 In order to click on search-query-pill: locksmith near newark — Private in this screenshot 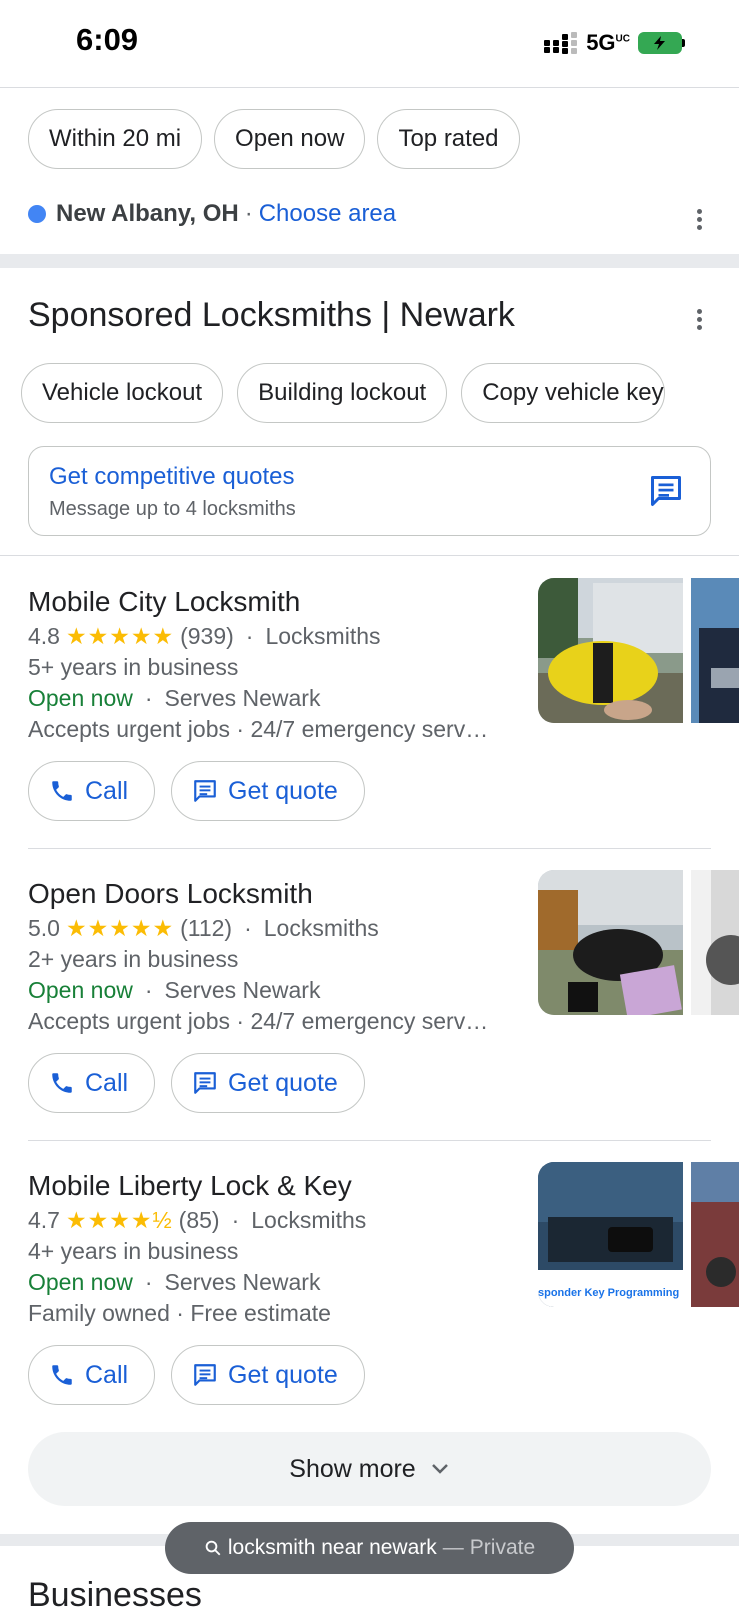, I will do `click(369, 1548)`.